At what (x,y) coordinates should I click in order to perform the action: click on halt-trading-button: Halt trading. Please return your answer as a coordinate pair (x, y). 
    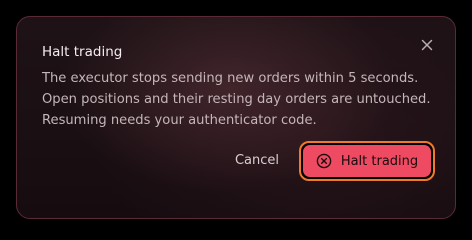
    Looking at the image, I should click on (367, 161).